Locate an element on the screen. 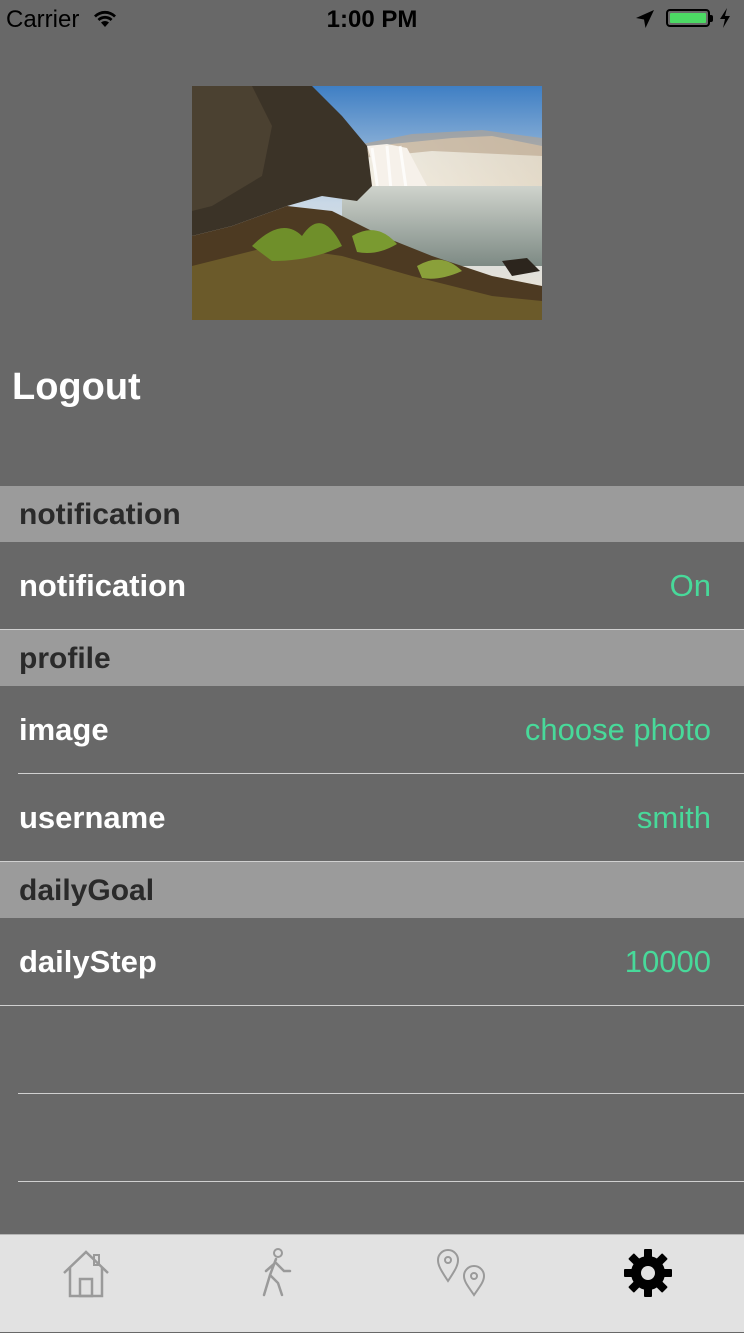 The image size is (744, 1333). section-header-profile: profile is located at coordinates (372, 658).